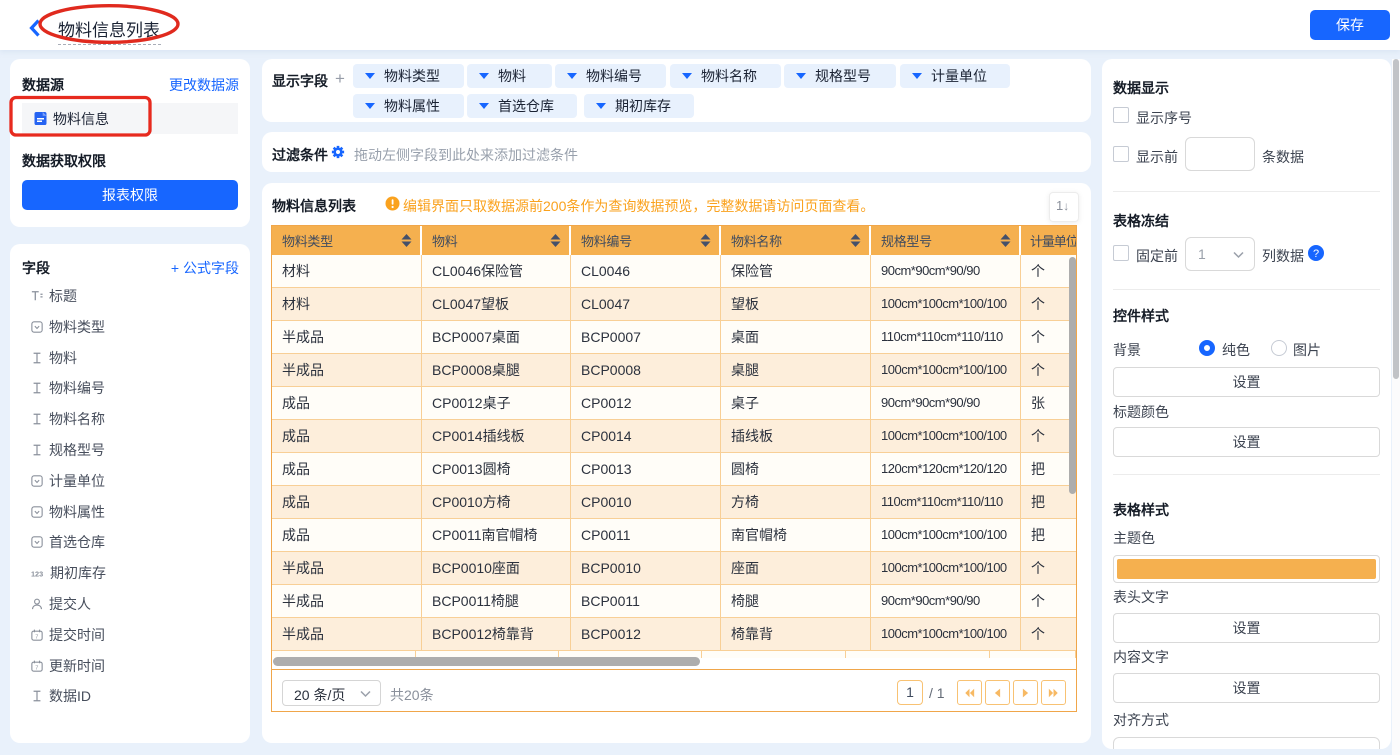 The image size is (1400, 755). I want to click on svg-text: 123, so click(37, 573).